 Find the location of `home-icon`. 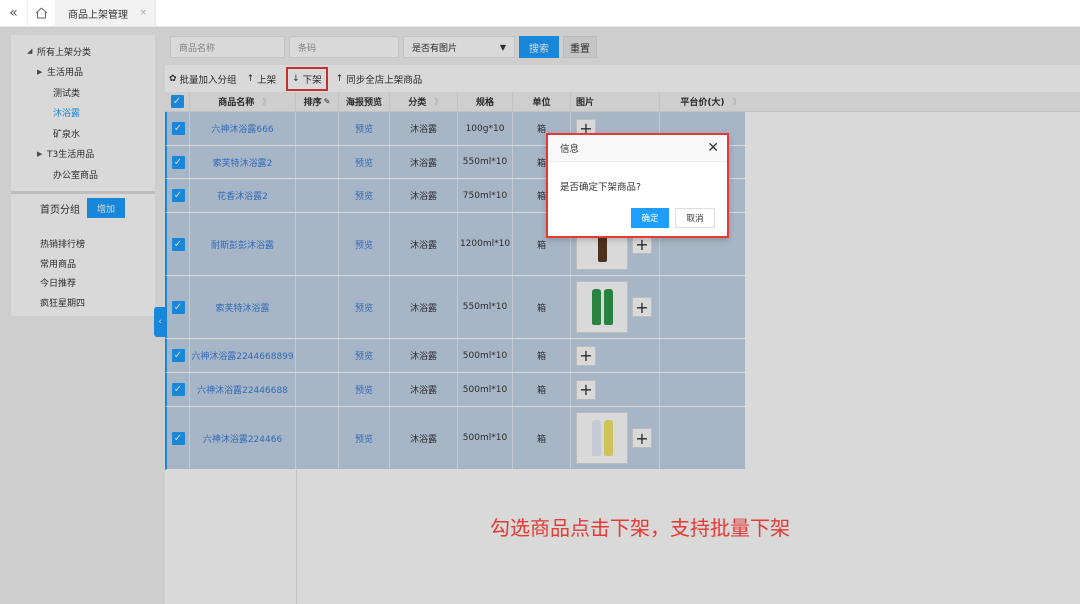

home-icon is located at coordinates (42, 13).